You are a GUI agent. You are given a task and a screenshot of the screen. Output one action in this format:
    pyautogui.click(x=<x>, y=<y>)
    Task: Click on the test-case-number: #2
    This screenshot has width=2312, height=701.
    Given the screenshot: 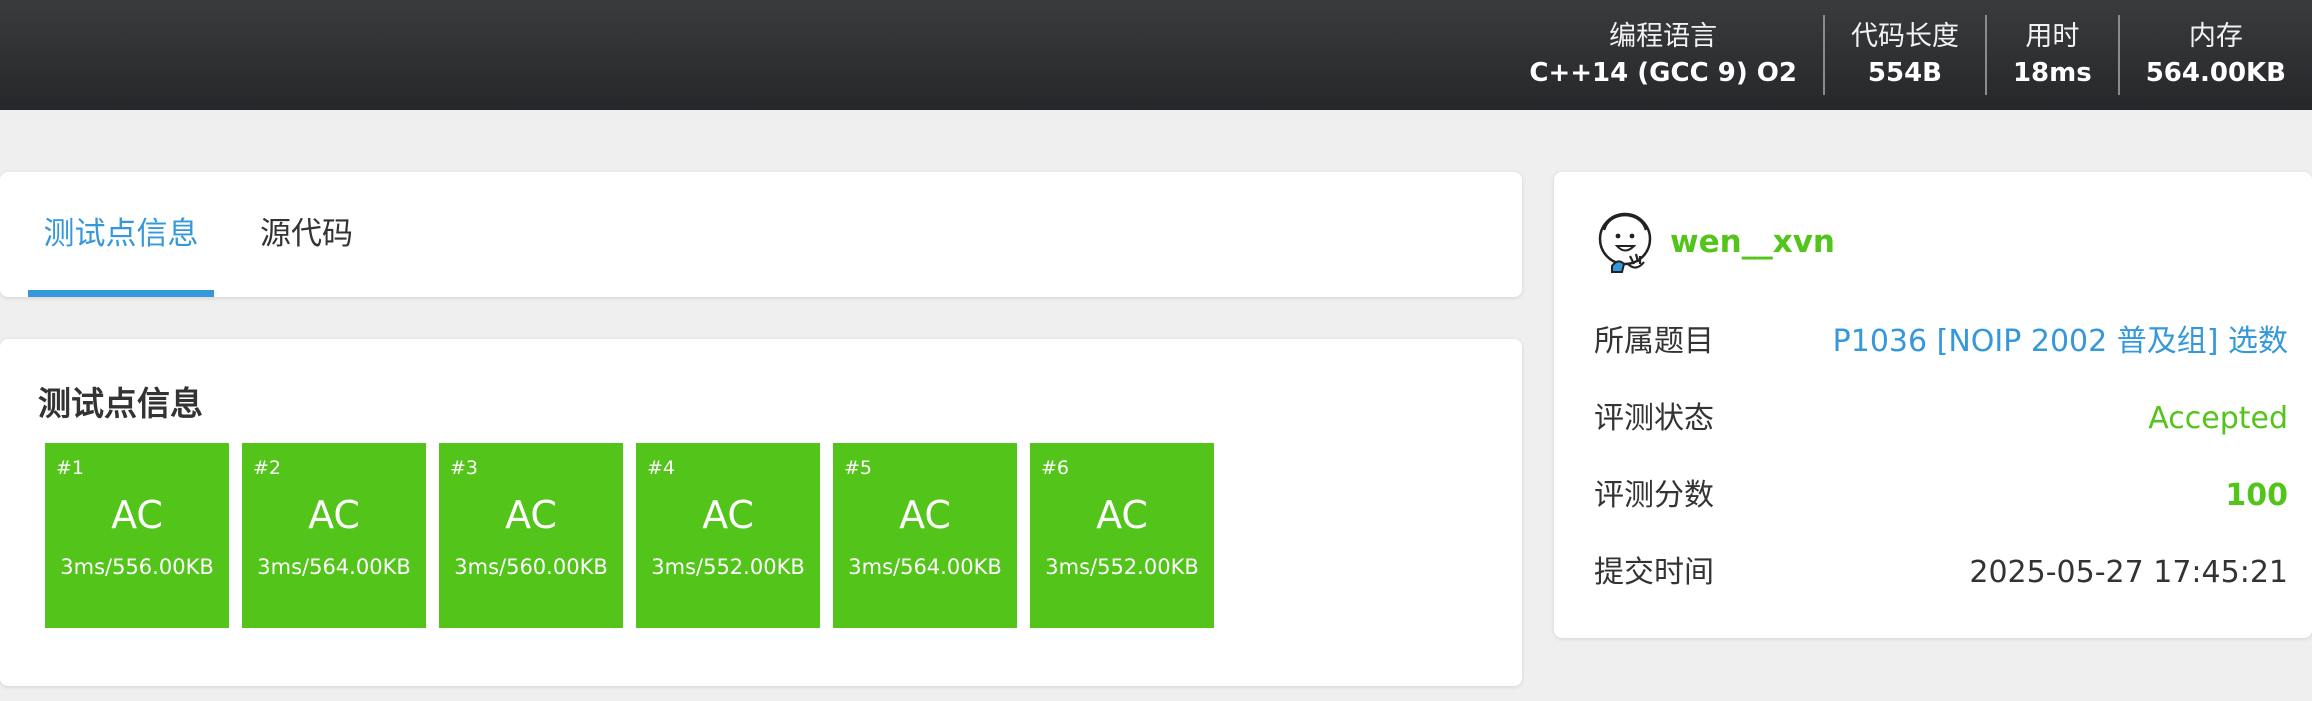 What is the action you would take?
    pyautogui.click(x=267, y=468)
    